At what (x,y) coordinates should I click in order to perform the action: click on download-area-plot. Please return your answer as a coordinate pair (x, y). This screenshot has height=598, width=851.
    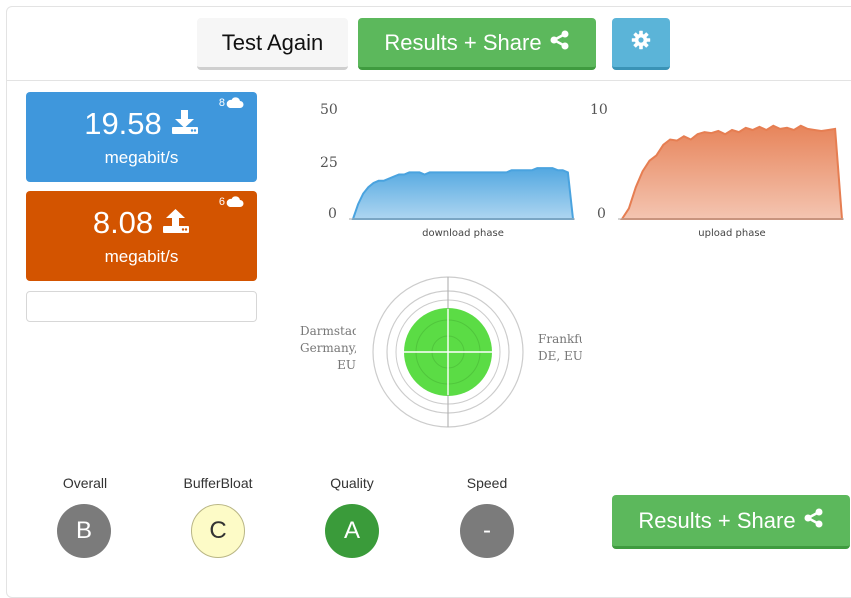
    Looking at the image, I should click on (462, 193).